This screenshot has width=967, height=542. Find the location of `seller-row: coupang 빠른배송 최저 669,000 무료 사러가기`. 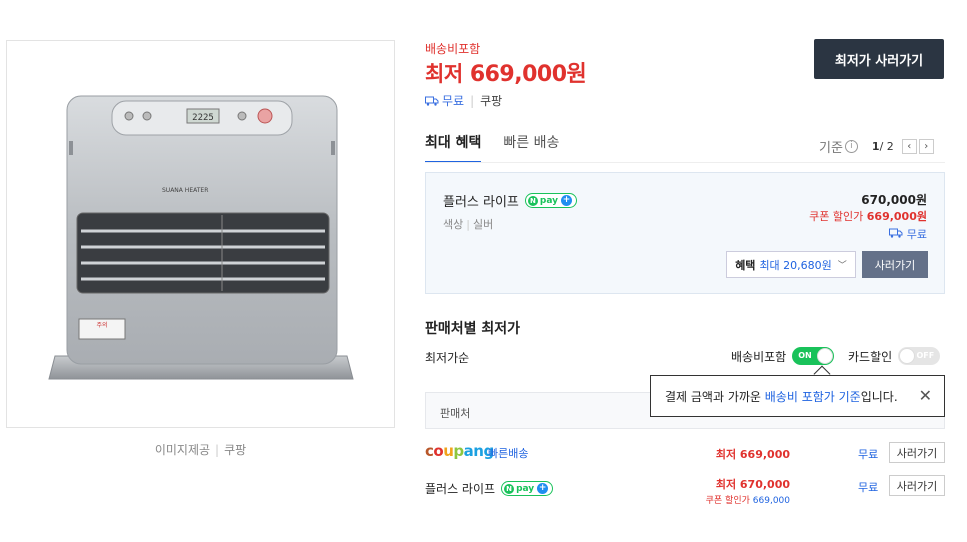

seller-row: coupang 빠른배송 최저 669,000 무료 사러가기 is located at coordinates (685, 457).